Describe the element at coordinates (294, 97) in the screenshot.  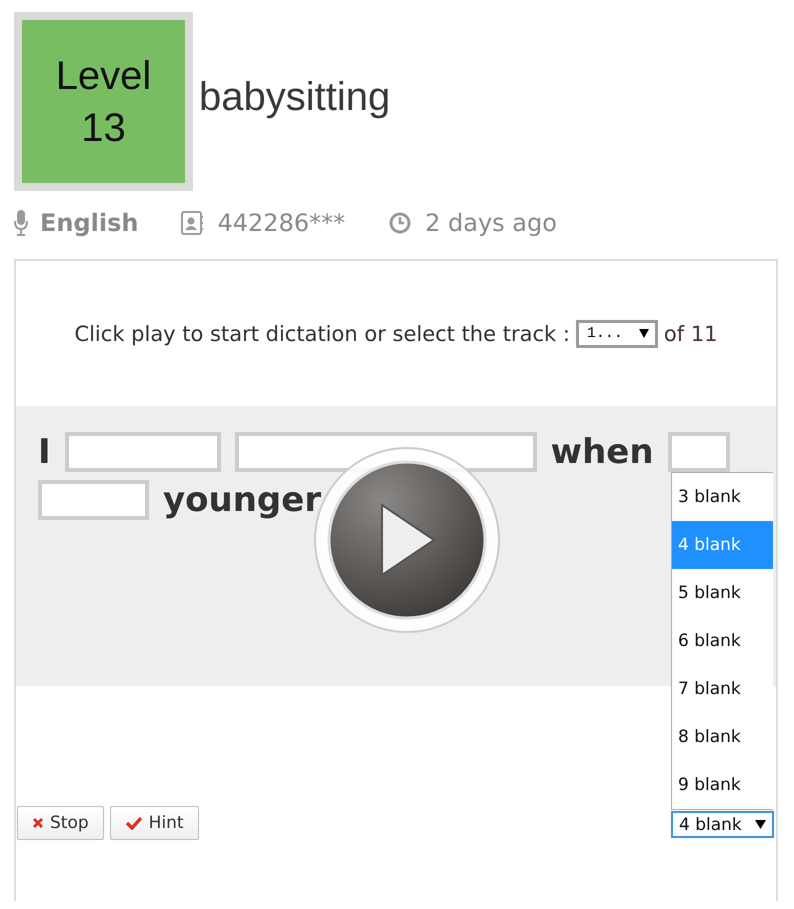
I see `page-title: babysitting` at that location.